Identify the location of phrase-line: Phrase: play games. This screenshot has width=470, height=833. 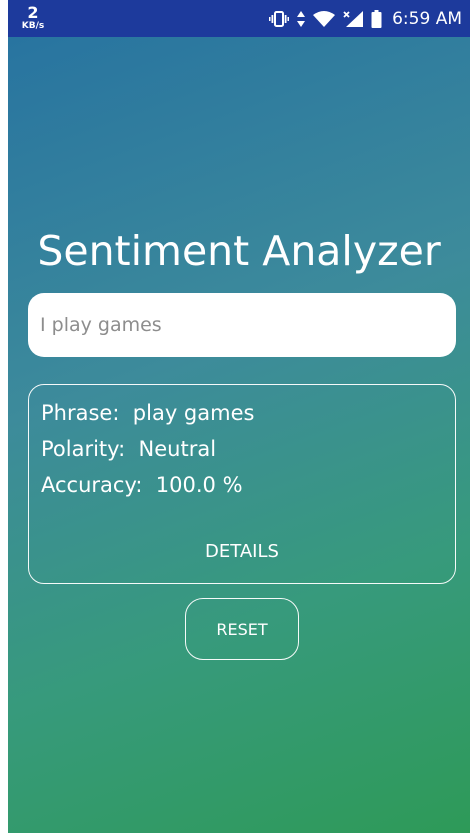
(147, 413).